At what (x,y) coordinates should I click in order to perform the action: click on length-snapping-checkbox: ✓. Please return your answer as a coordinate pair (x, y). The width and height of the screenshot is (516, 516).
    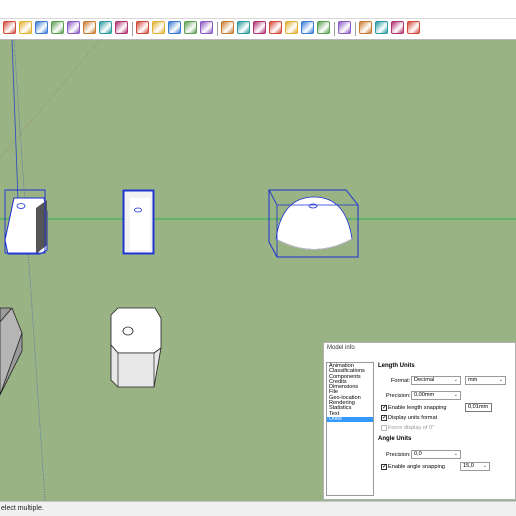
    Looking at the image, I should click on (384, 408).